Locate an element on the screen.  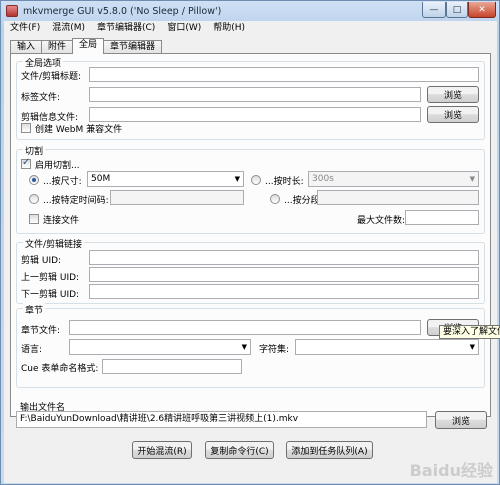
menu-window: 窗口(W) is located at coordinates (184, 28).